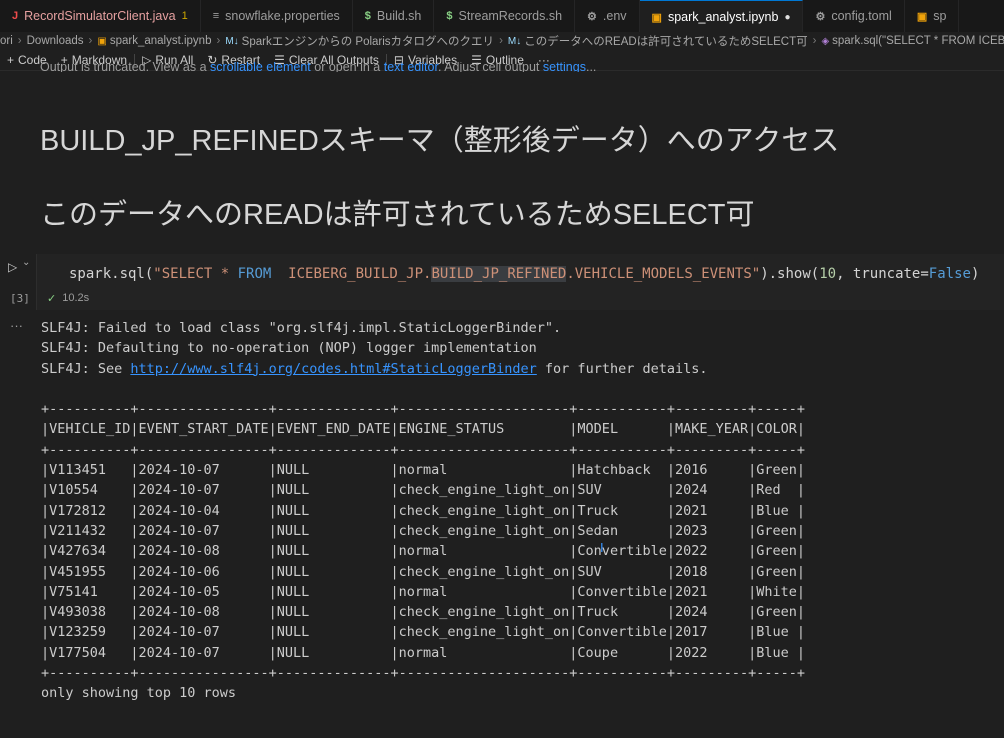  I want to click on tab-env: ⚙ .env, so click(607, 16).